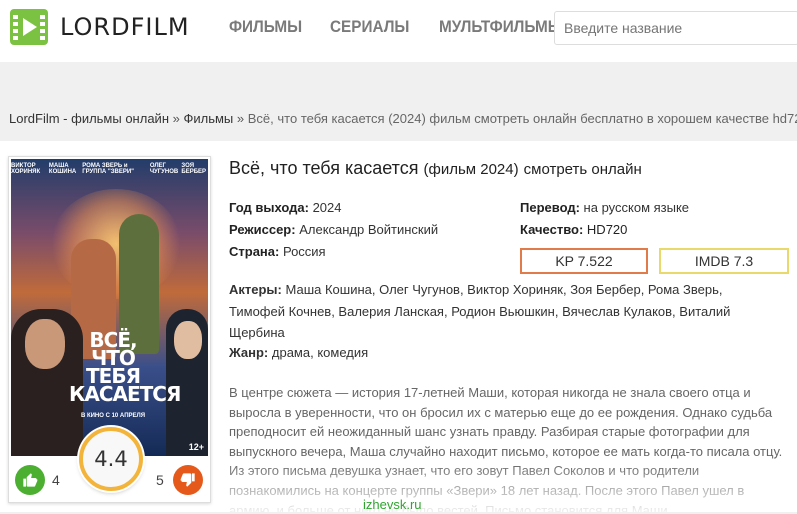 The height and width of the screenshot is (514, 797). Describe the element at coordinates (724, 261) in the screenshot. I see `imdb-rating: IMDB 7.3` at that location.